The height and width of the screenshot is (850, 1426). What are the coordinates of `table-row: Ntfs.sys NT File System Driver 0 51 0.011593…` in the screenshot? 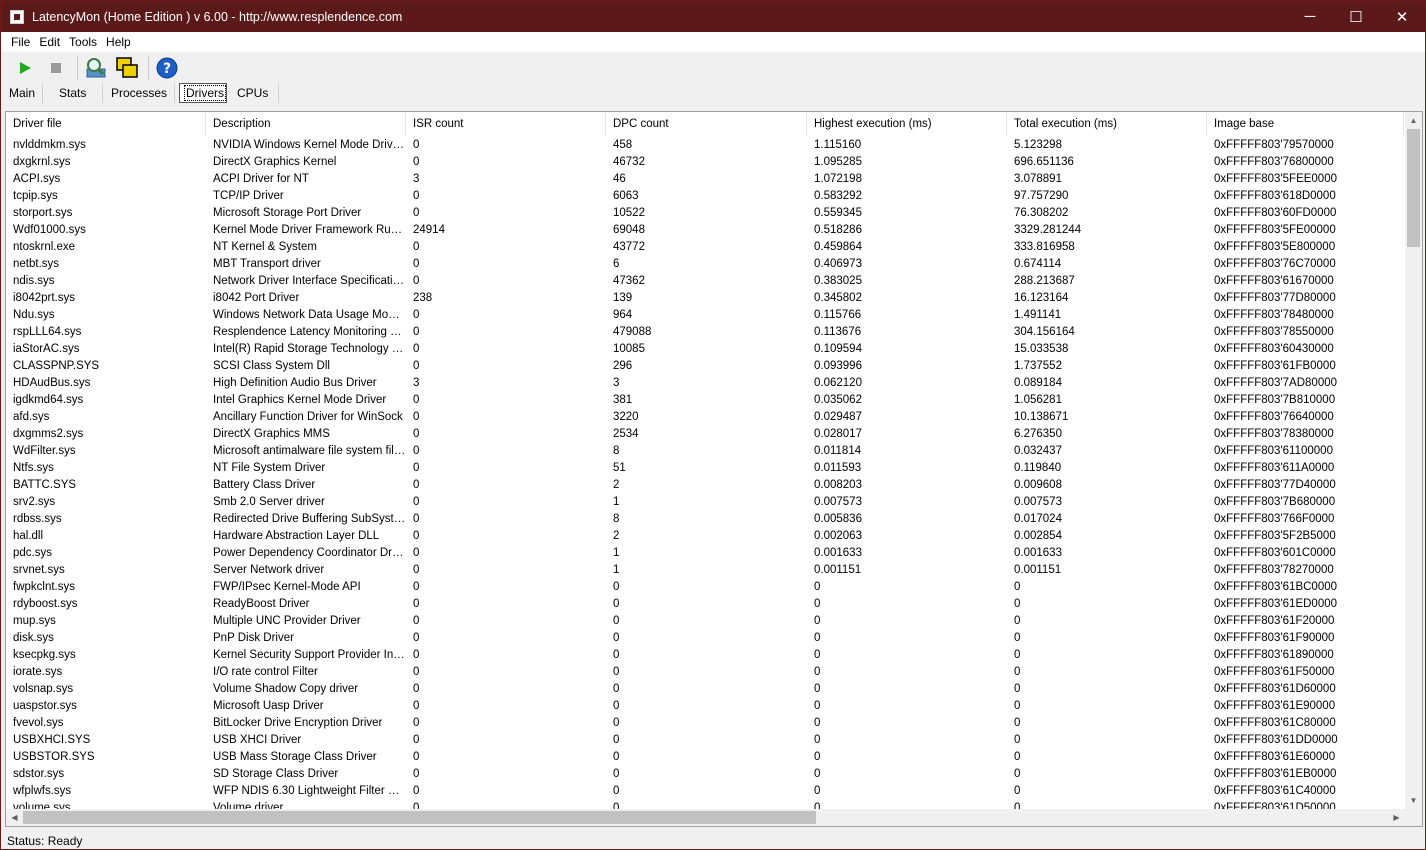 It's located at (705, 468).